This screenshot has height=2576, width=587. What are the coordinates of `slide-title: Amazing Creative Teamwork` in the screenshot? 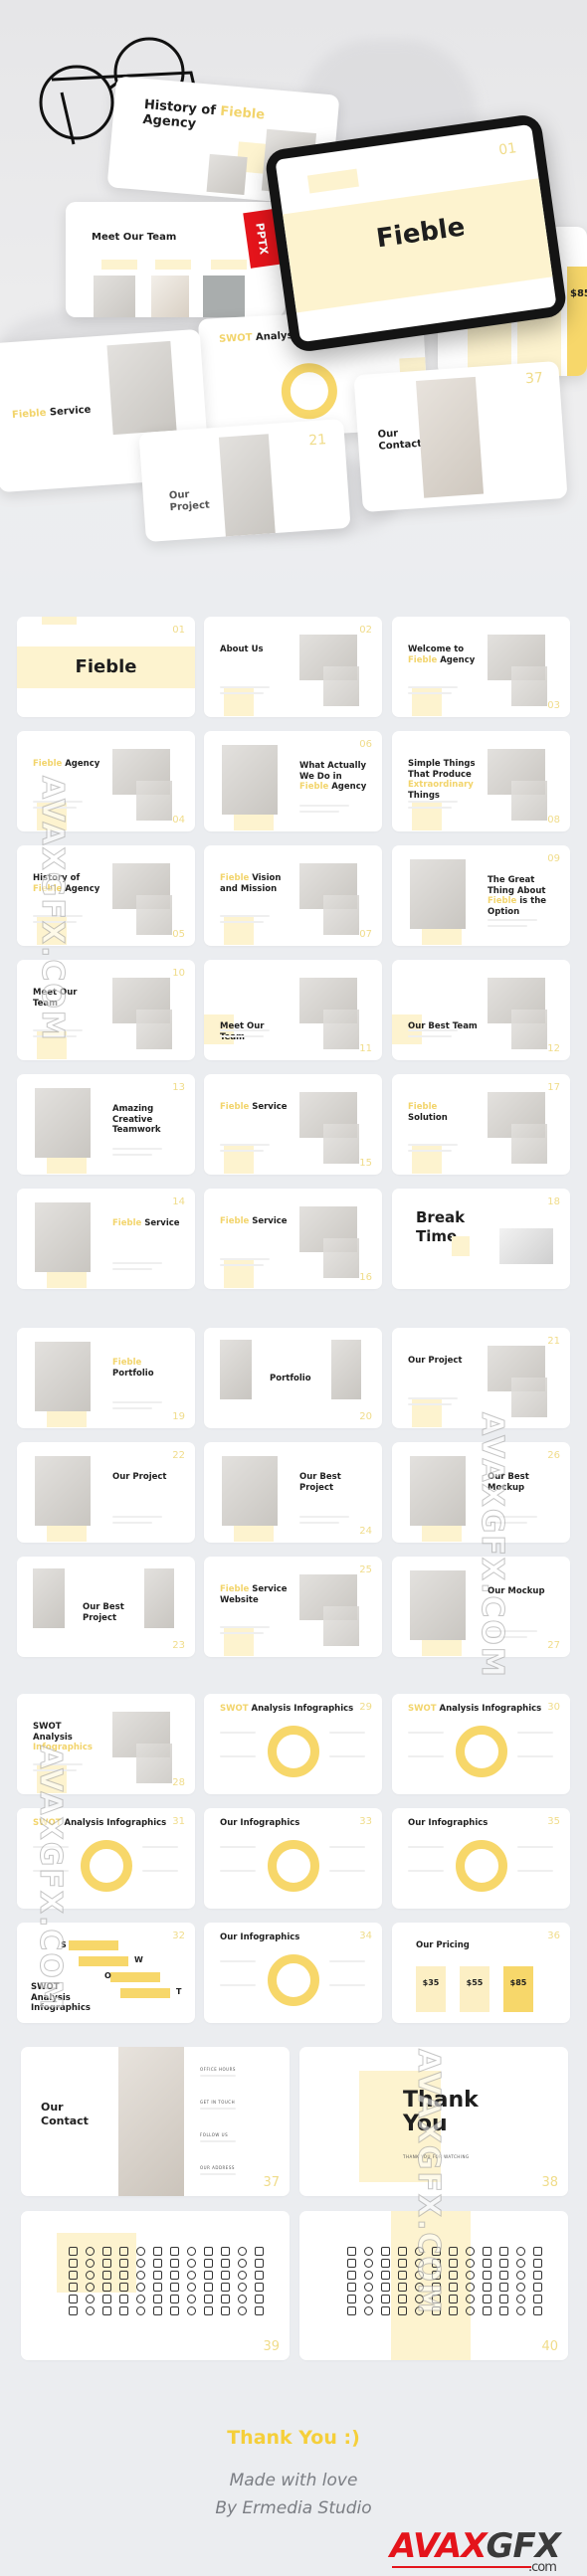 It's located at (136, 1120).